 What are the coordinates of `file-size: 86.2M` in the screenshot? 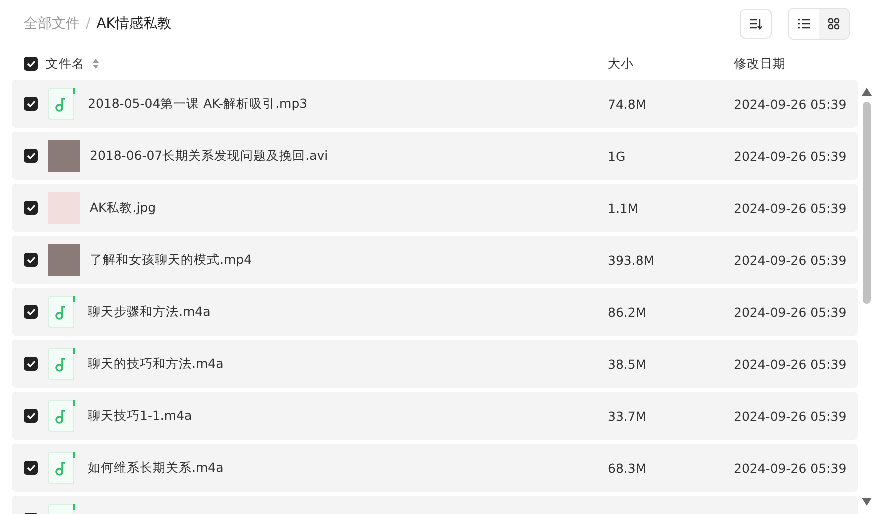 It's located at (627, 312).